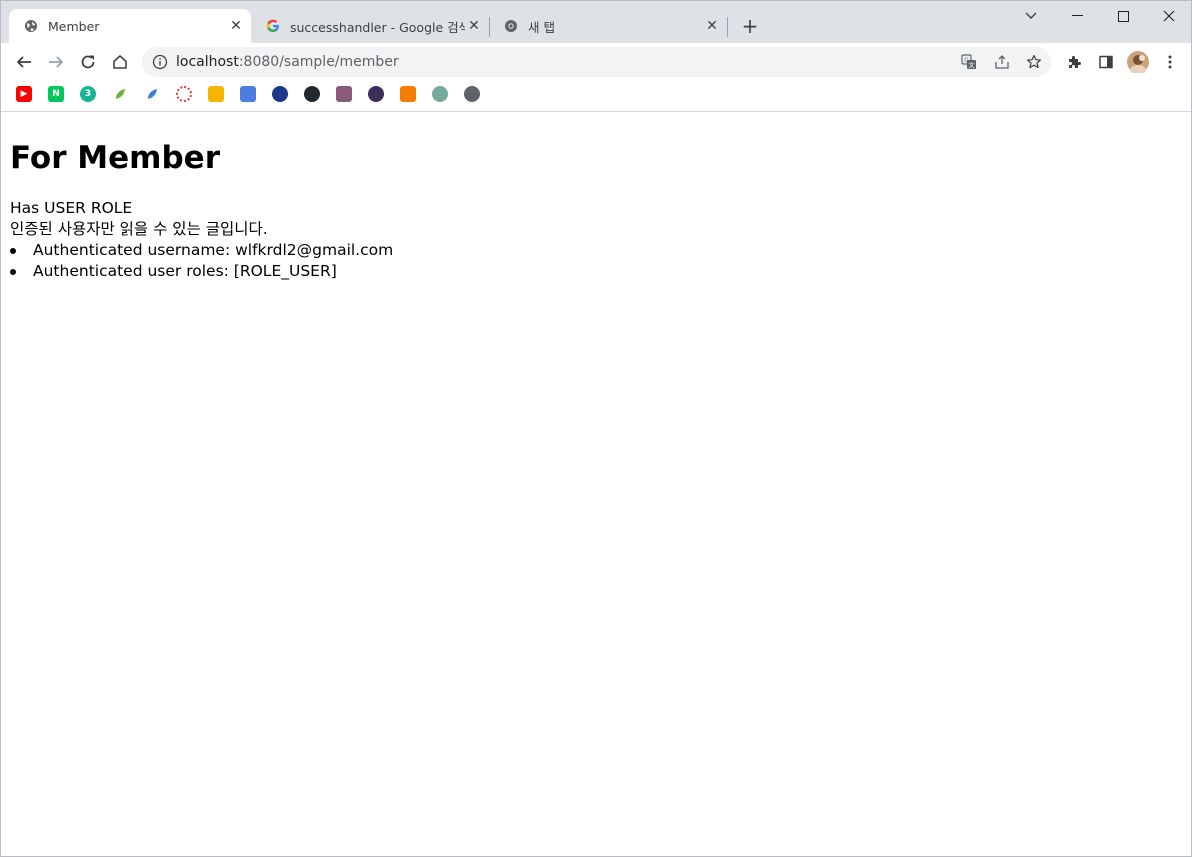  Describe the element at coordinates (1002, 62) in the screenshot. I see `share-icon` at that location.